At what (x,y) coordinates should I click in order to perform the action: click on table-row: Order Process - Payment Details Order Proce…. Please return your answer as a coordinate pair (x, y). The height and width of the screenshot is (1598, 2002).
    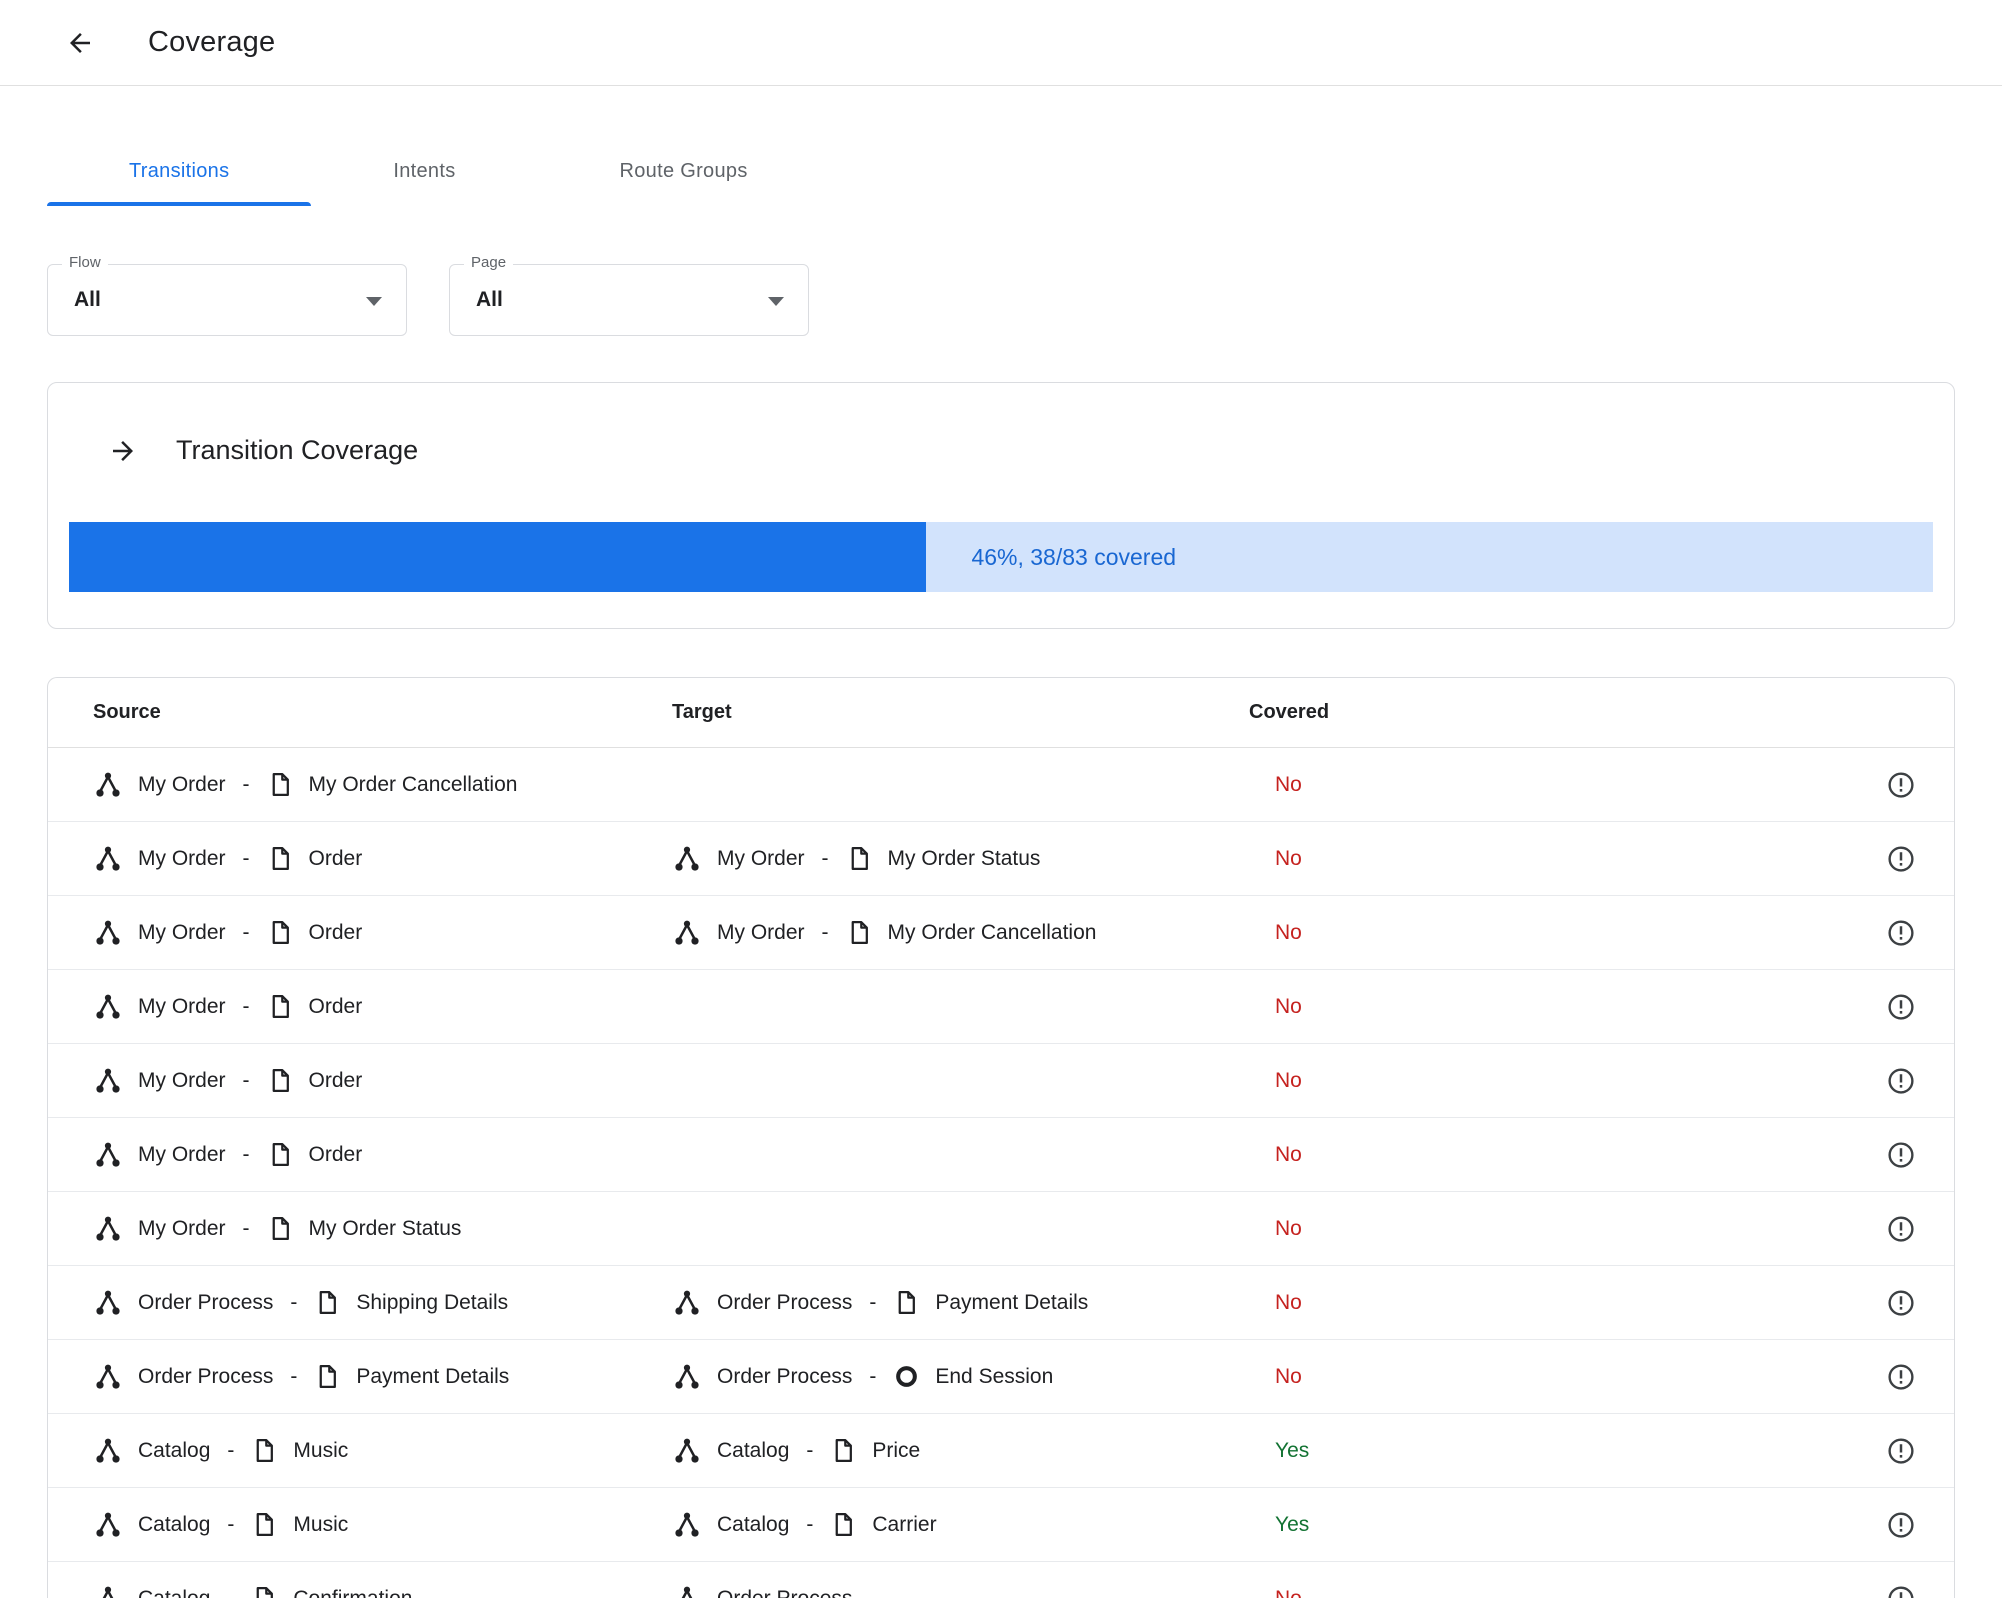
    Looking at the image, I should click on (1001, 1377).